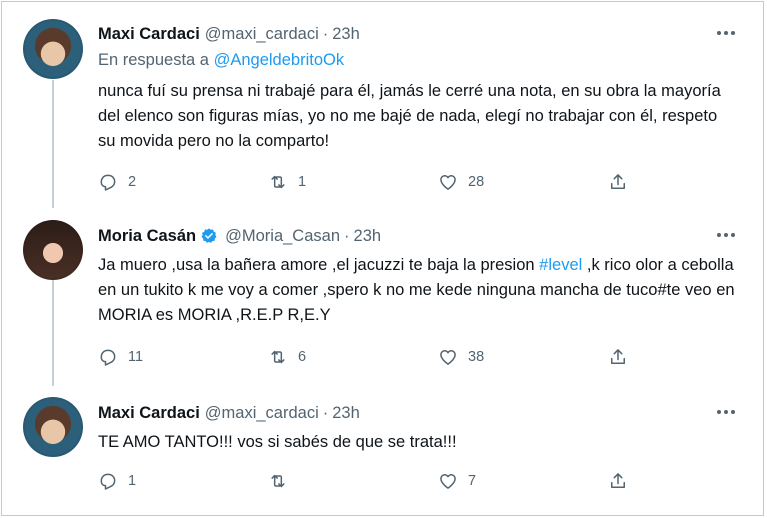 The width and height of the screenshot is (767, 518). I want to click on like-button: 28, so click(523, 182).